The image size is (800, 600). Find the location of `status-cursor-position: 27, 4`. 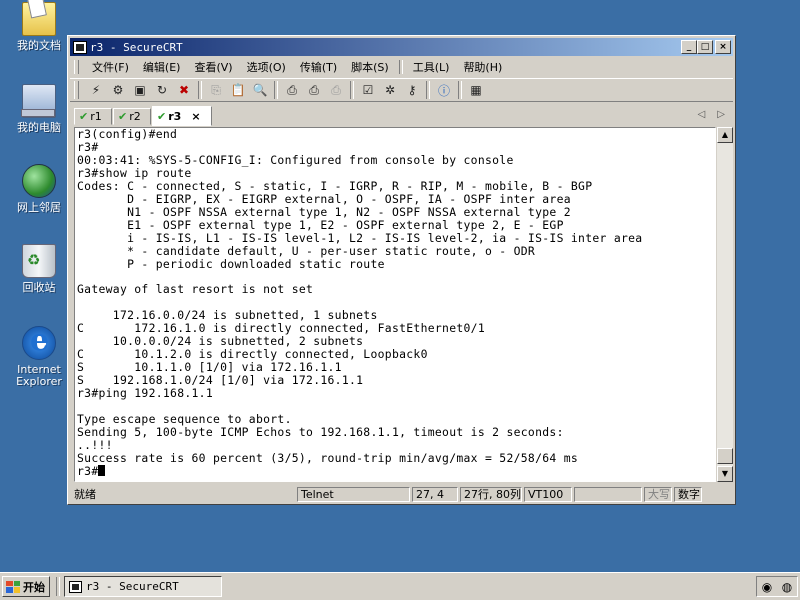

status-cursor-position: 27, 4 is located at coordinates (435, 494).